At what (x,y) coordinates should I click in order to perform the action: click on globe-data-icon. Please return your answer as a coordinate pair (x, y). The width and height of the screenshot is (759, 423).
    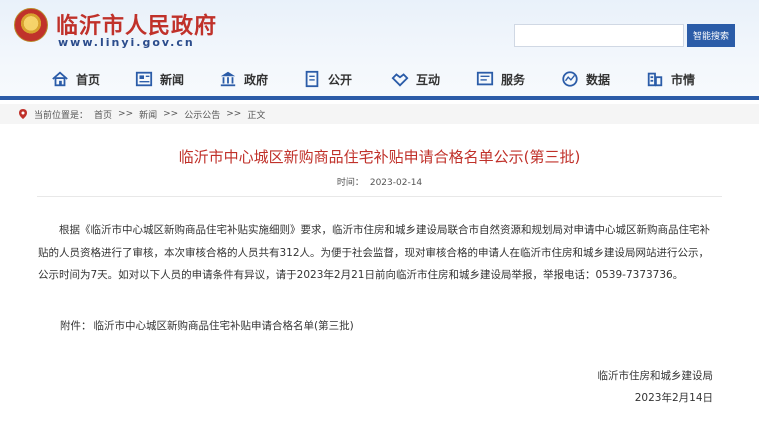
    Looking at the image, I should click on (570, 79).